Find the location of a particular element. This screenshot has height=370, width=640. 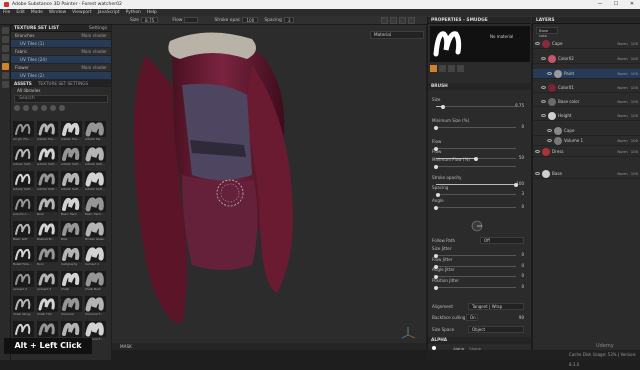

backface-toggle: On is located at coordinates (472, 317).